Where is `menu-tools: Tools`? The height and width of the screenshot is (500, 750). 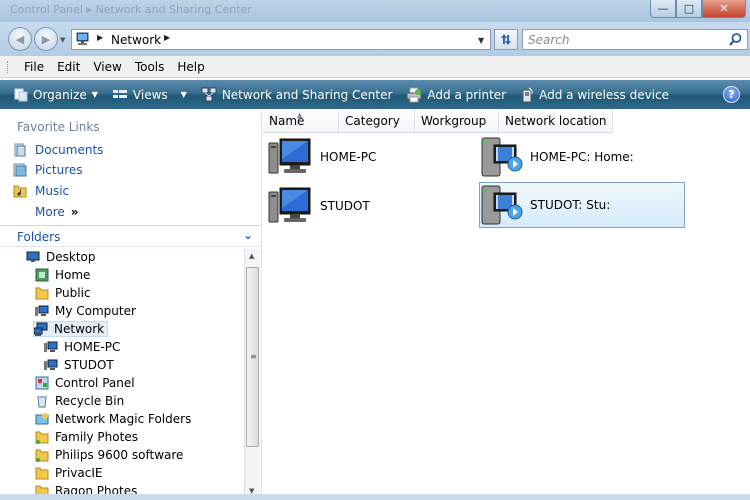 menu-tools: Tools is located at coordinates (150, 67).